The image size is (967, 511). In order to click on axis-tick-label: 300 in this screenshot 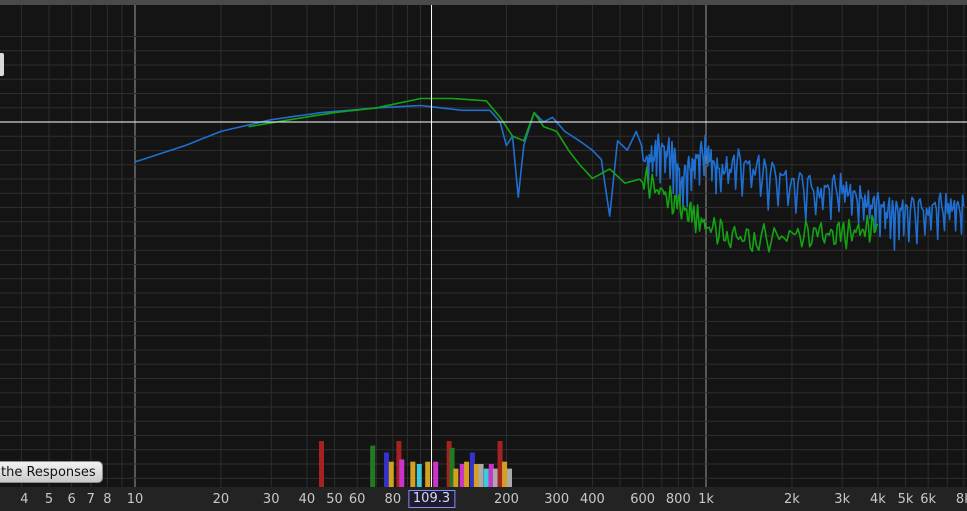, I will do `click(557, 499)`.